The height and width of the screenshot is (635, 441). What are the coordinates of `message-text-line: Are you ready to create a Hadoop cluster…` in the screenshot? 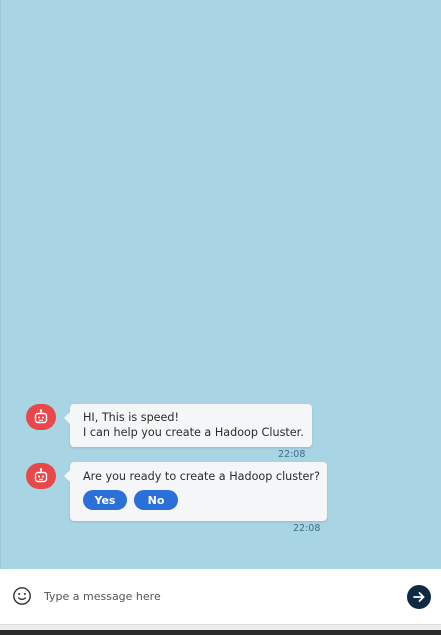 It's located at (201, 476).